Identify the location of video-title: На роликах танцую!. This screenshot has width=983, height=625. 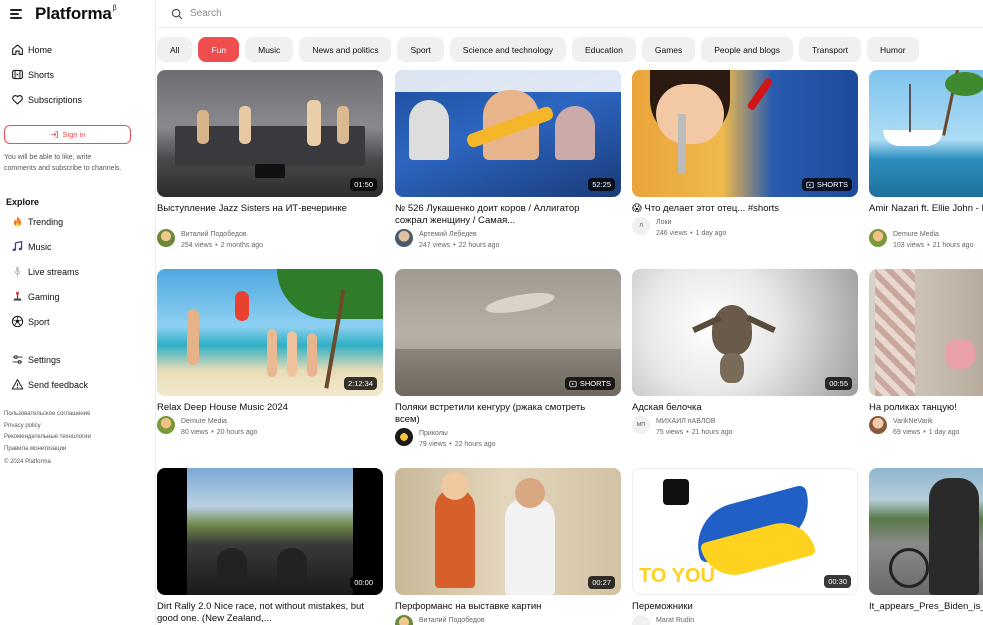
(926, 408).